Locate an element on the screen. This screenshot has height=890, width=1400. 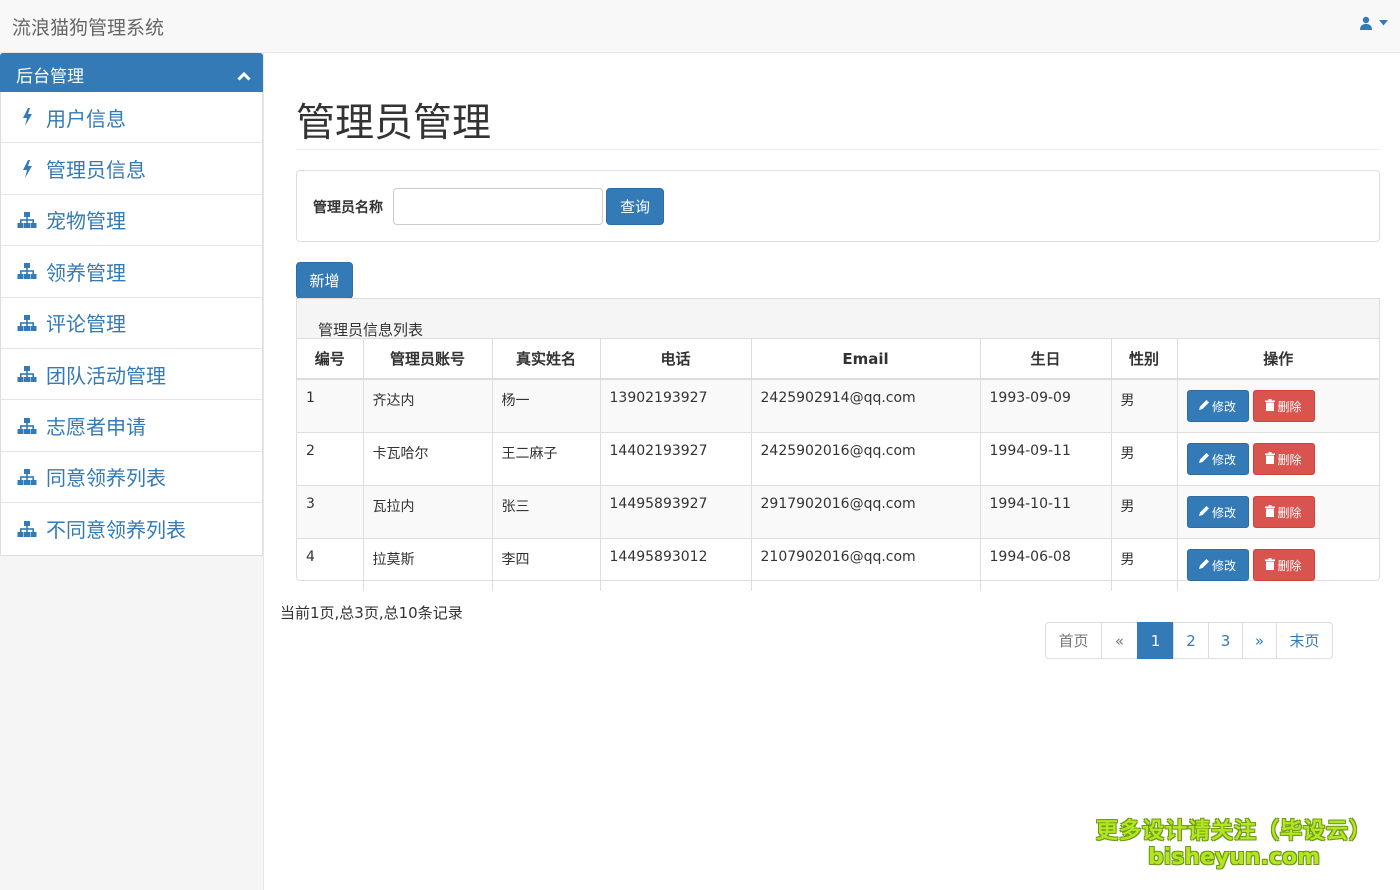
search-panel: 管理员名称 查询 is located at coordinates (838, 206).